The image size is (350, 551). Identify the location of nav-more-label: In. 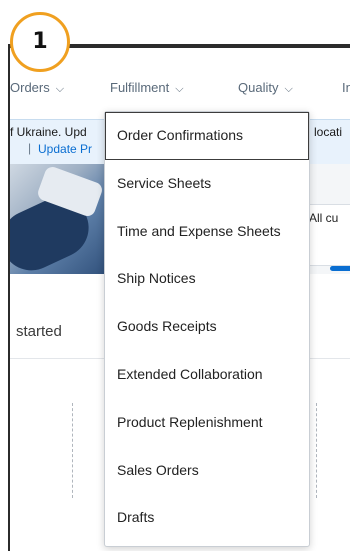
(346, 87).